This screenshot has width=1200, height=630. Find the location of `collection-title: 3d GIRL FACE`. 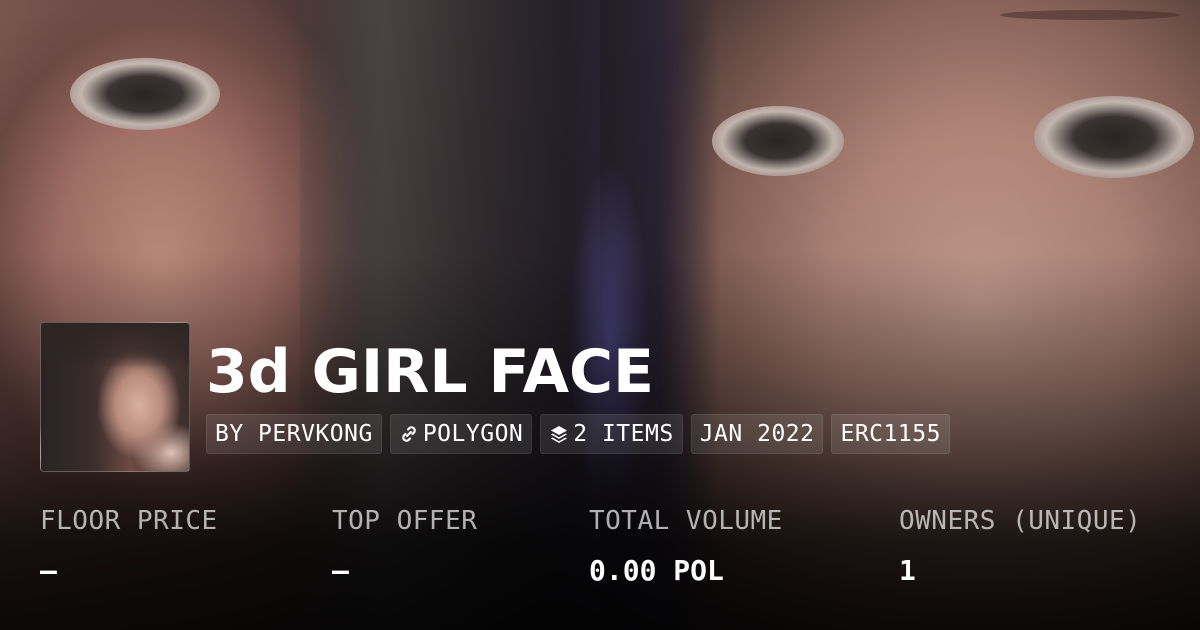

collection-title: 3d GIRL FACE is located at coordinates (430, 372).